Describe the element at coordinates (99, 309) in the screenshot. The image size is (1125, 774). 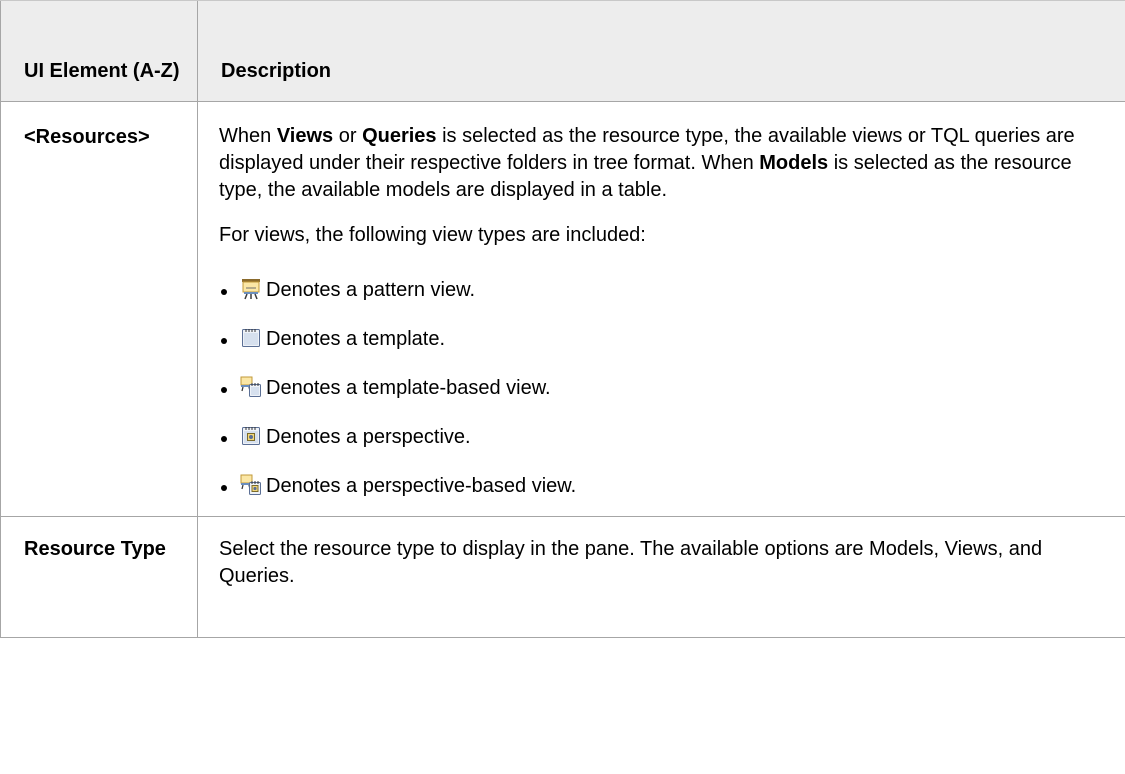
I see `term-cell: <Resources>` at that location.